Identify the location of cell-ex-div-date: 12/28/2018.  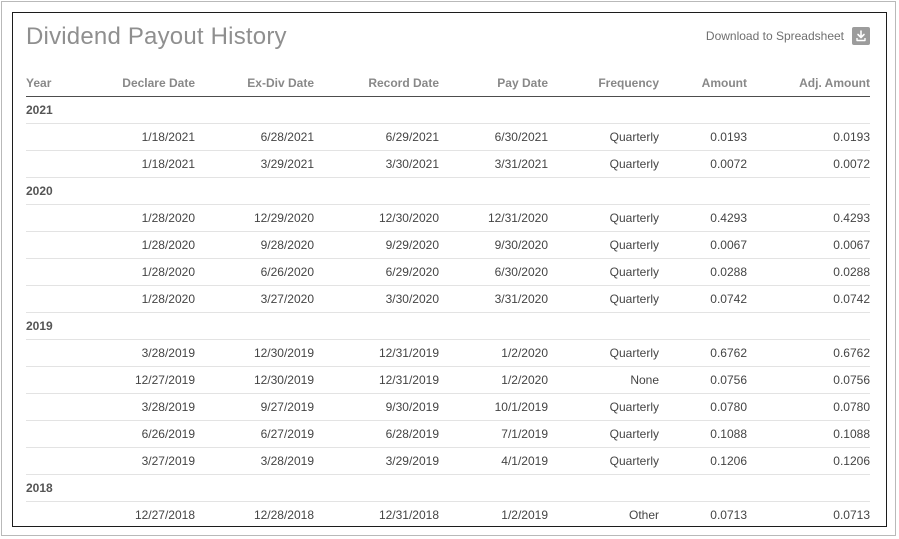
(283, 515).